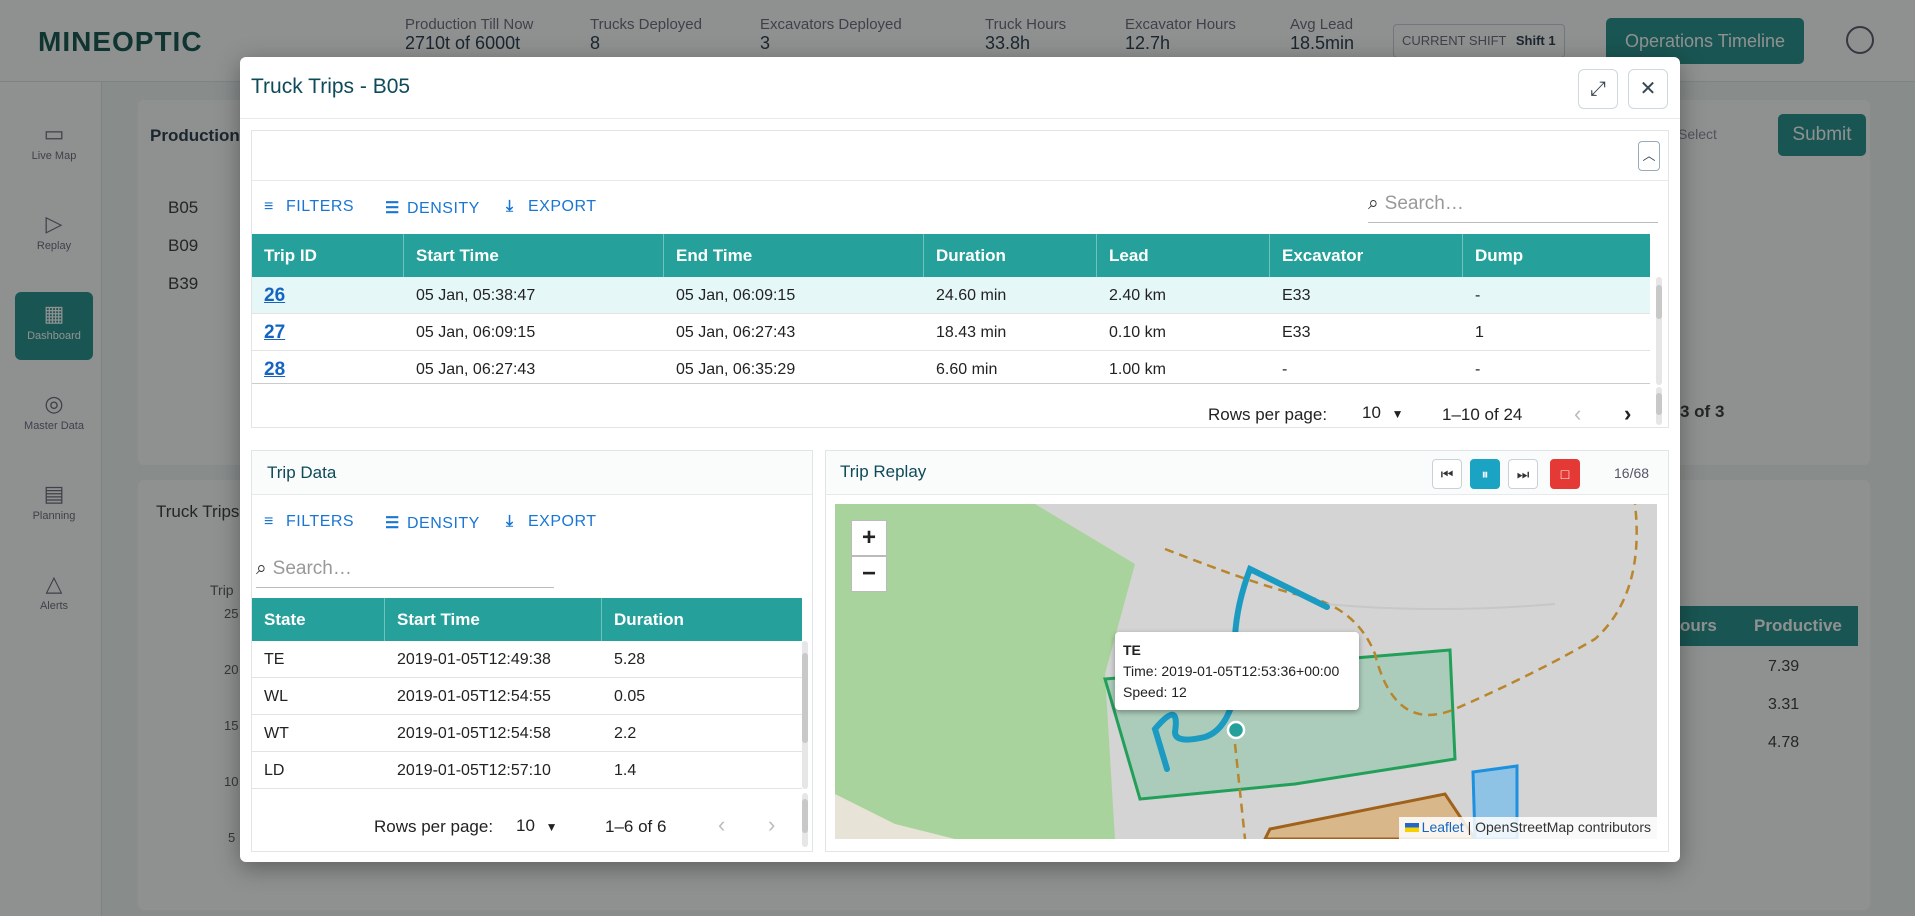  Describe the element at coordinates (971, 295) in the screenshot. I see `cell: 24.60 min` at that location.